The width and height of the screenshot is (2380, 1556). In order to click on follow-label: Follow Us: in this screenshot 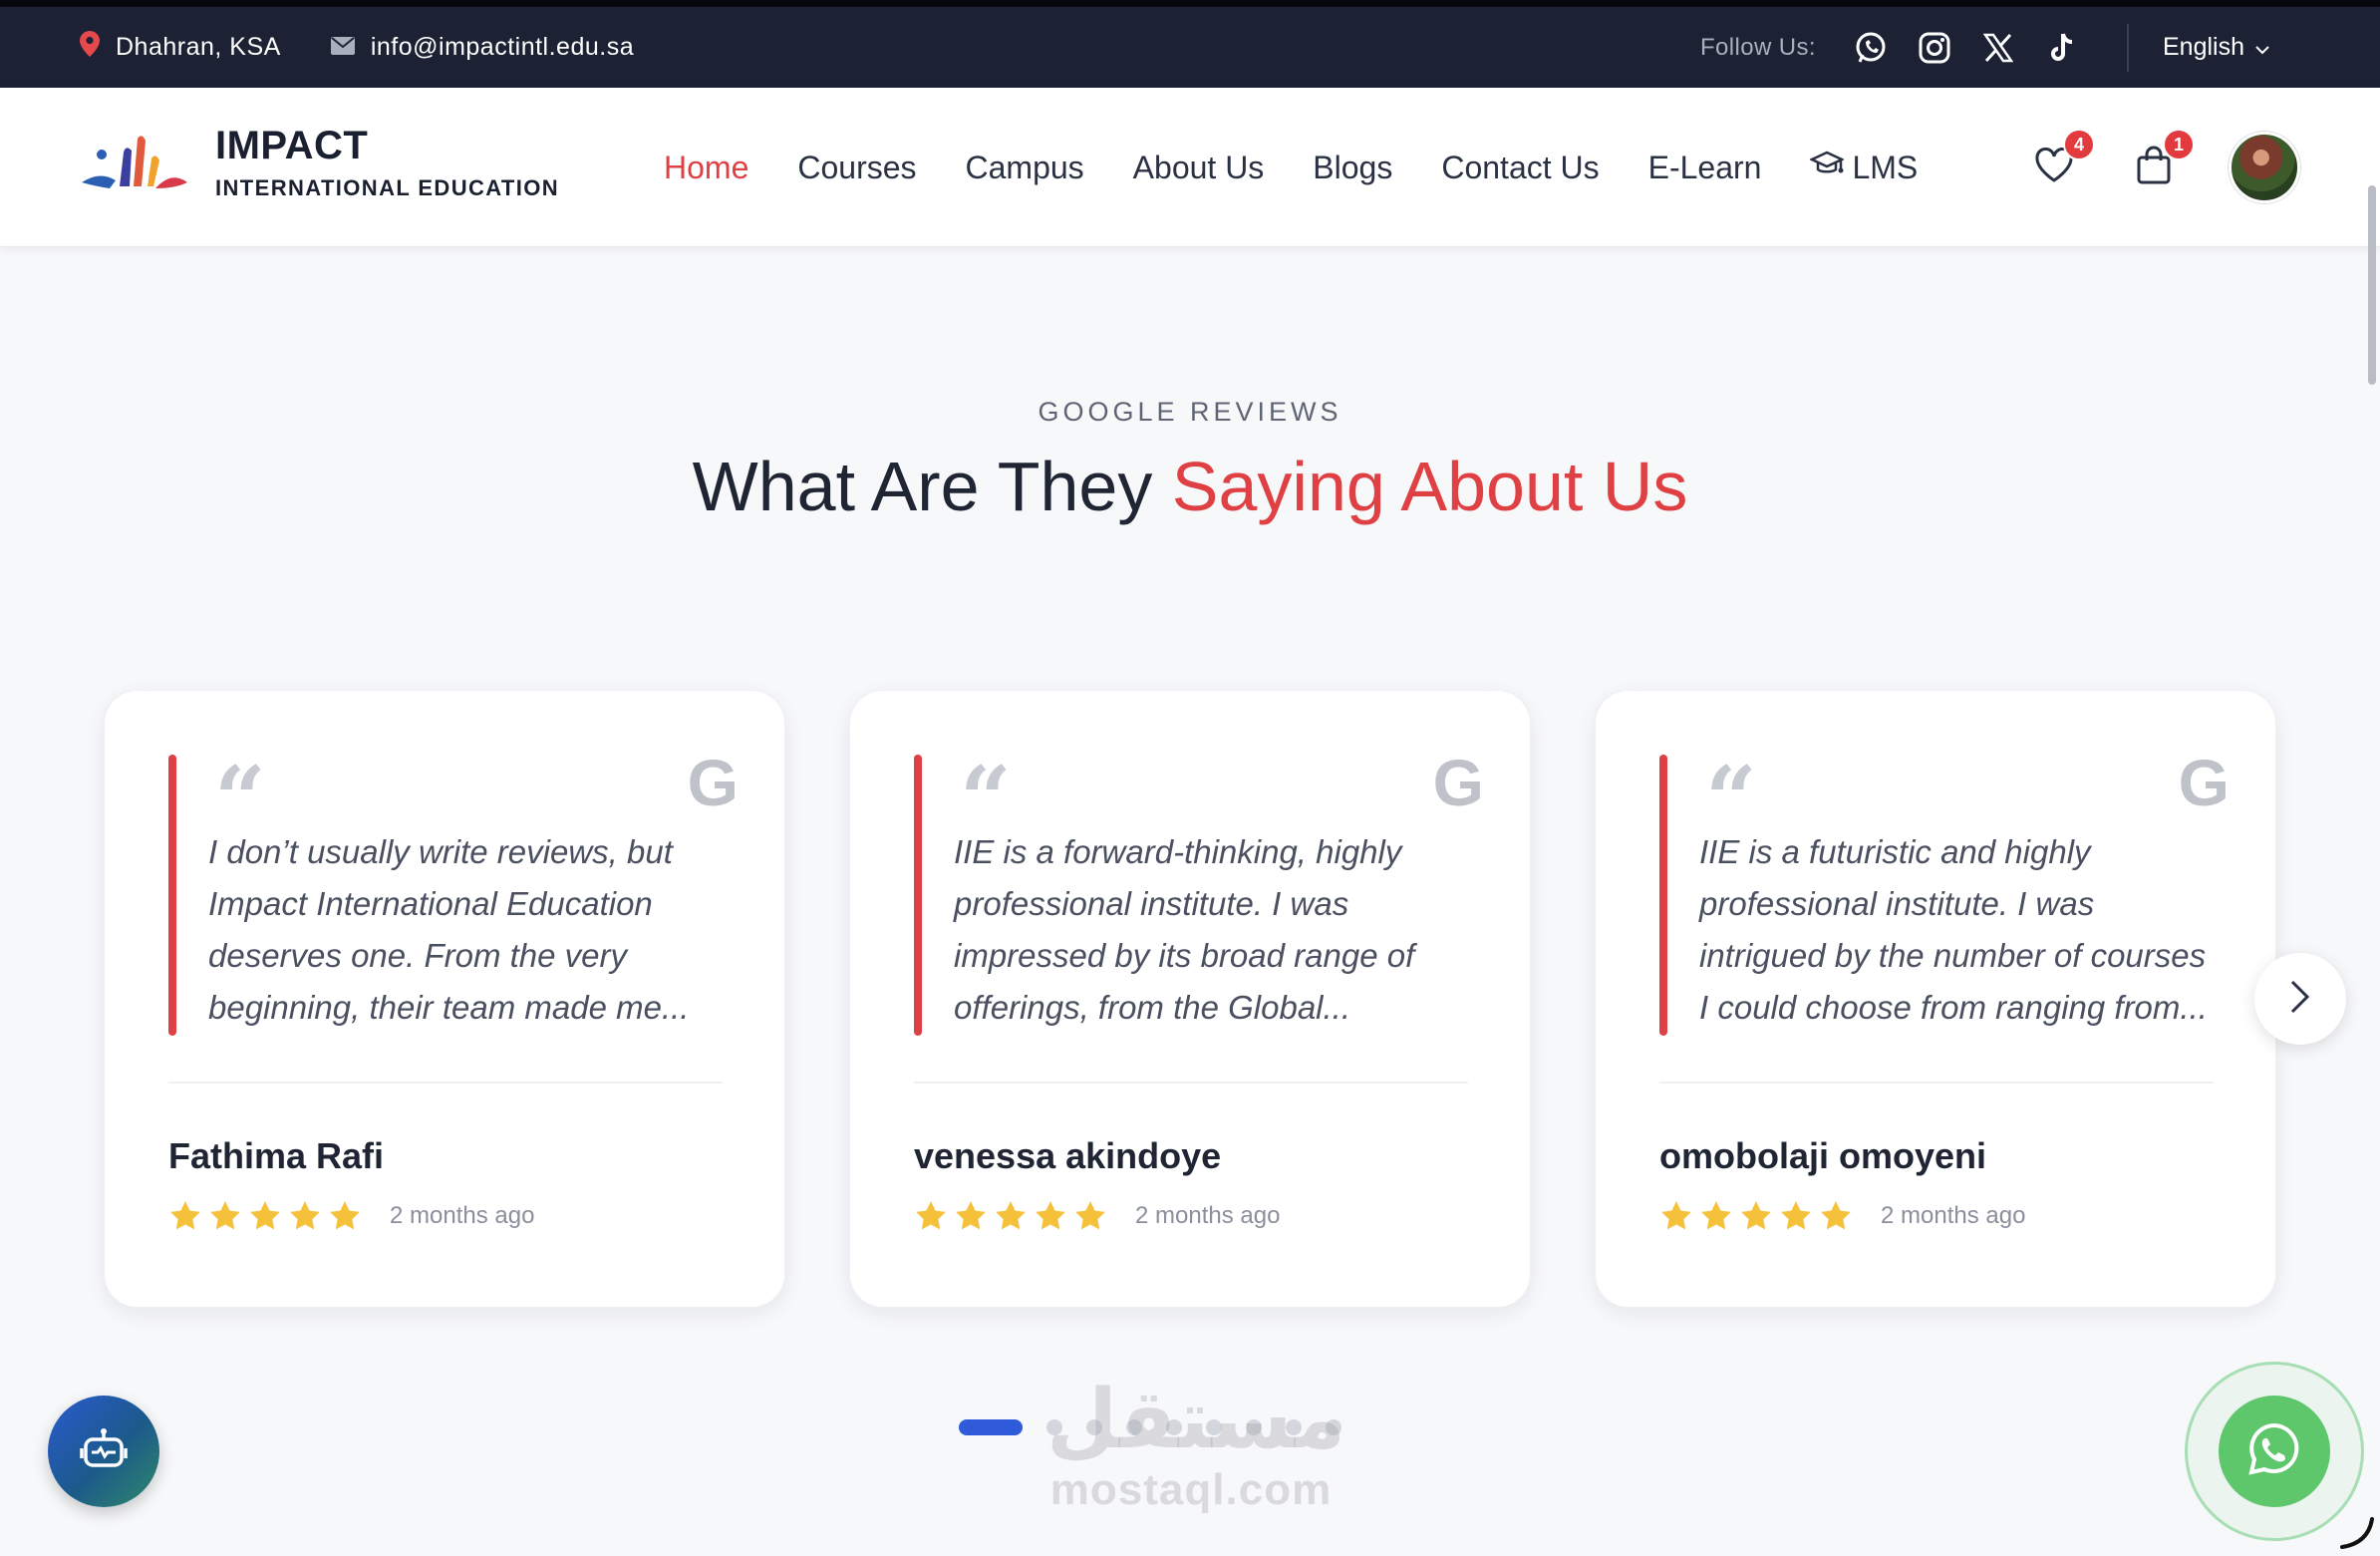, I will do `click(1757, 47)`.